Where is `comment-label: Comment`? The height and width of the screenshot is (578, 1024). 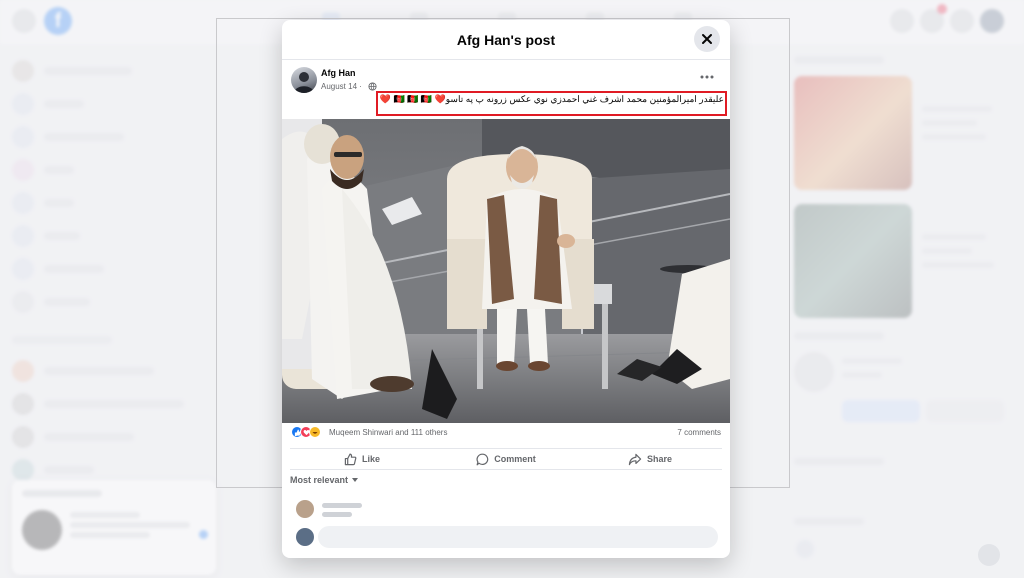
comment-label: Comment is located at coordinates (515, 459).